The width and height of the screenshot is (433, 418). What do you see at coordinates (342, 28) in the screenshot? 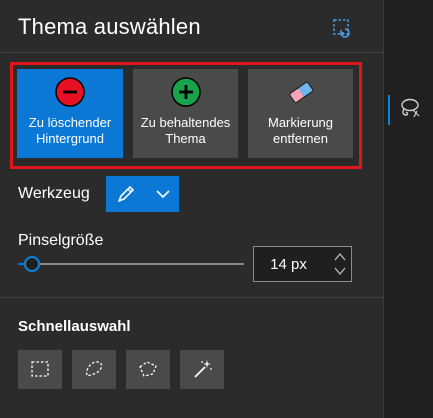
I see `reset-selection-icon` at bounding box center [342, 28].